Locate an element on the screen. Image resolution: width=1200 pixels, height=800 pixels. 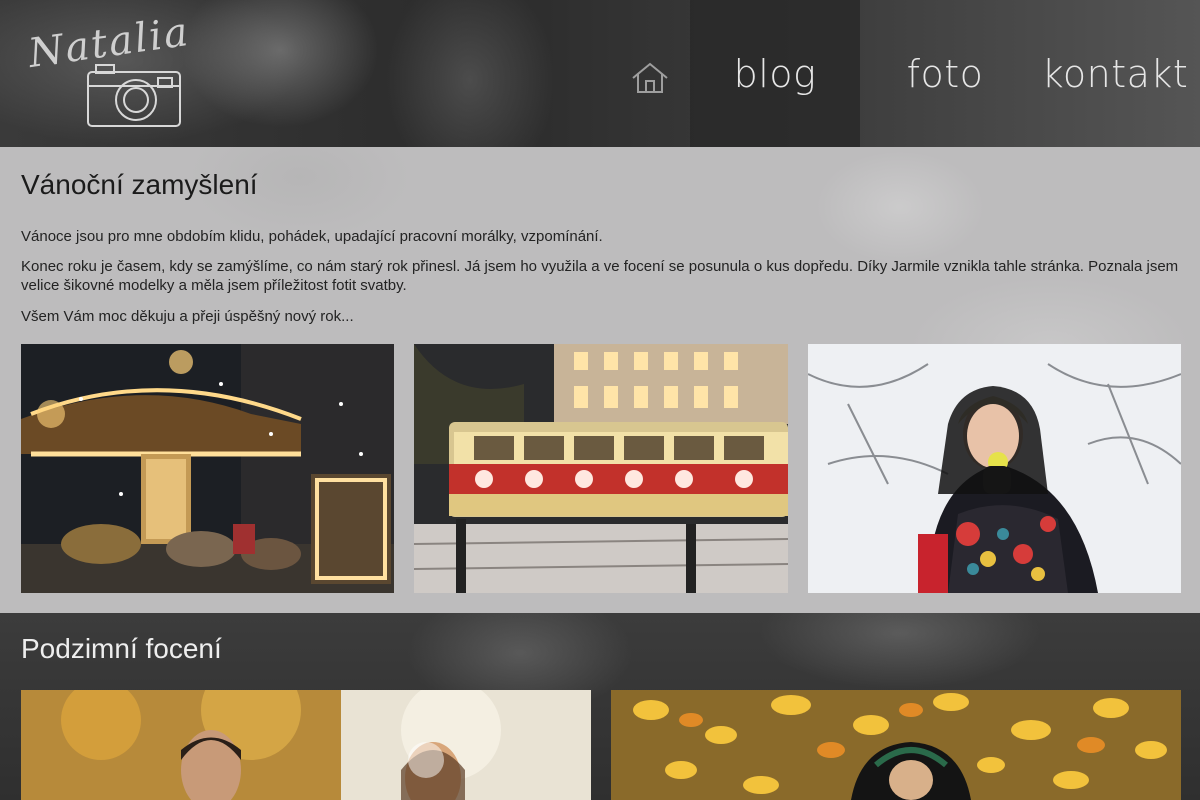
nav-item-kontakt: kontakt is located at coordinates (1115, 73).